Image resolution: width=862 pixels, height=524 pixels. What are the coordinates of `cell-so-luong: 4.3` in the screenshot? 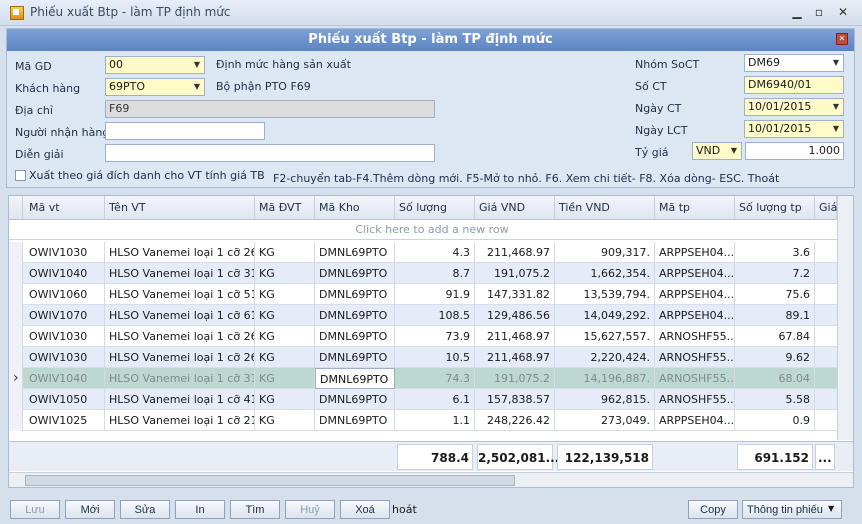 It's located at (435, 252).